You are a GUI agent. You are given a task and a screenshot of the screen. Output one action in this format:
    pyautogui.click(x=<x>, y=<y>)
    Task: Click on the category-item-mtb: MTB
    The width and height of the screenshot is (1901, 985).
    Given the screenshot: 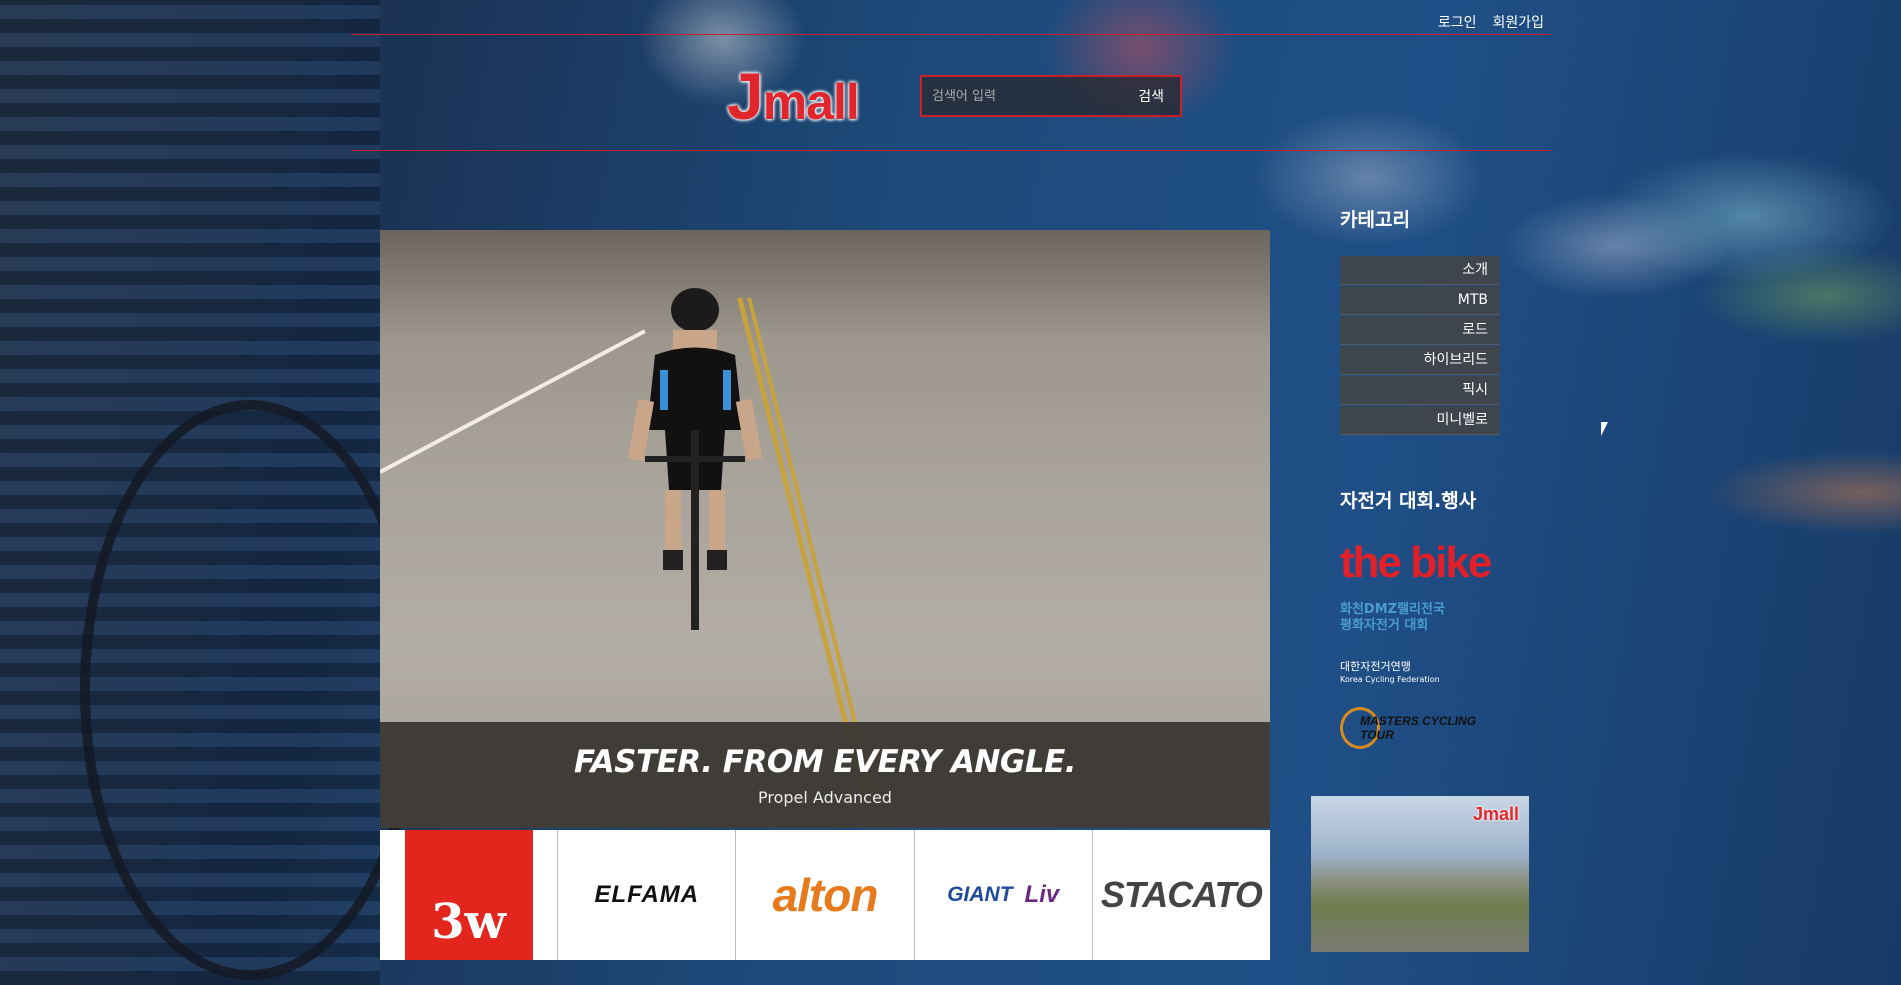 What is the action you would take?
    pyautogui.click(x=1420, y=300)
    